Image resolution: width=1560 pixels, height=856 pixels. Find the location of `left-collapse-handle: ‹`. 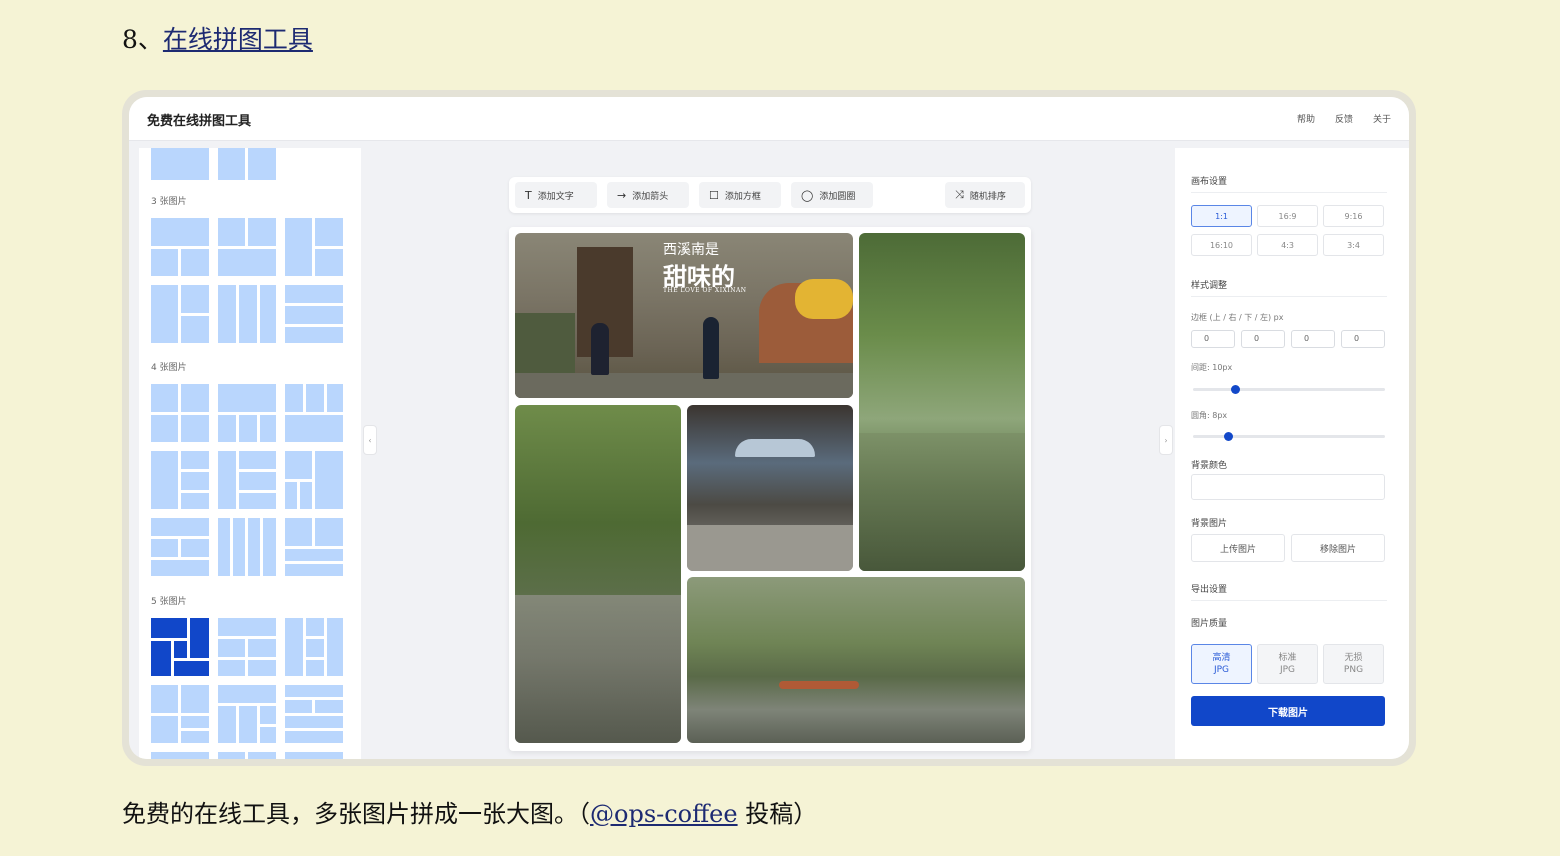

left-collapse-handle: ‹ is located at coordinates (370, 440).